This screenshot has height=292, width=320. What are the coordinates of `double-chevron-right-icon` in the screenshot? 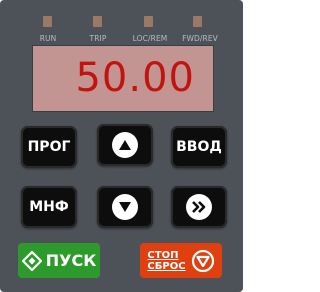 It's located at (199, 207).